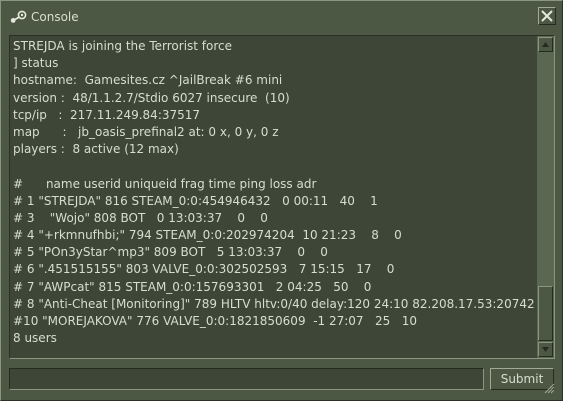 This screenshot has width=563, height=401. Describe the element at coordinates (36, 63) in the screenshot. I see `console-line: ] status` at that location.